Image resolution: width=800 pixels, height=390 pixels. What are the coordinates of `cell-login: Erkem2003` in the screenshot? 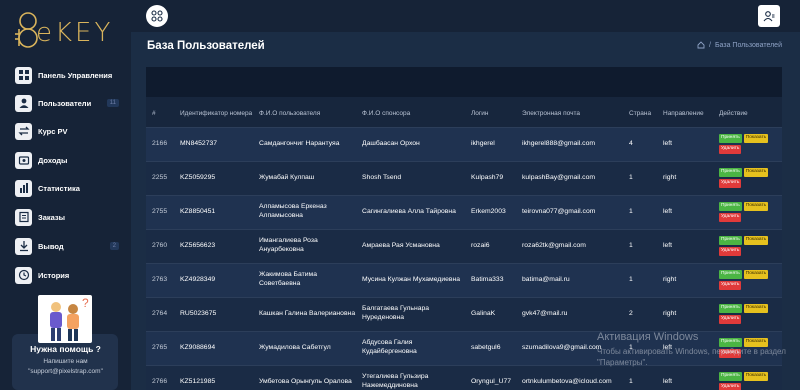 It's located at (490, 212).